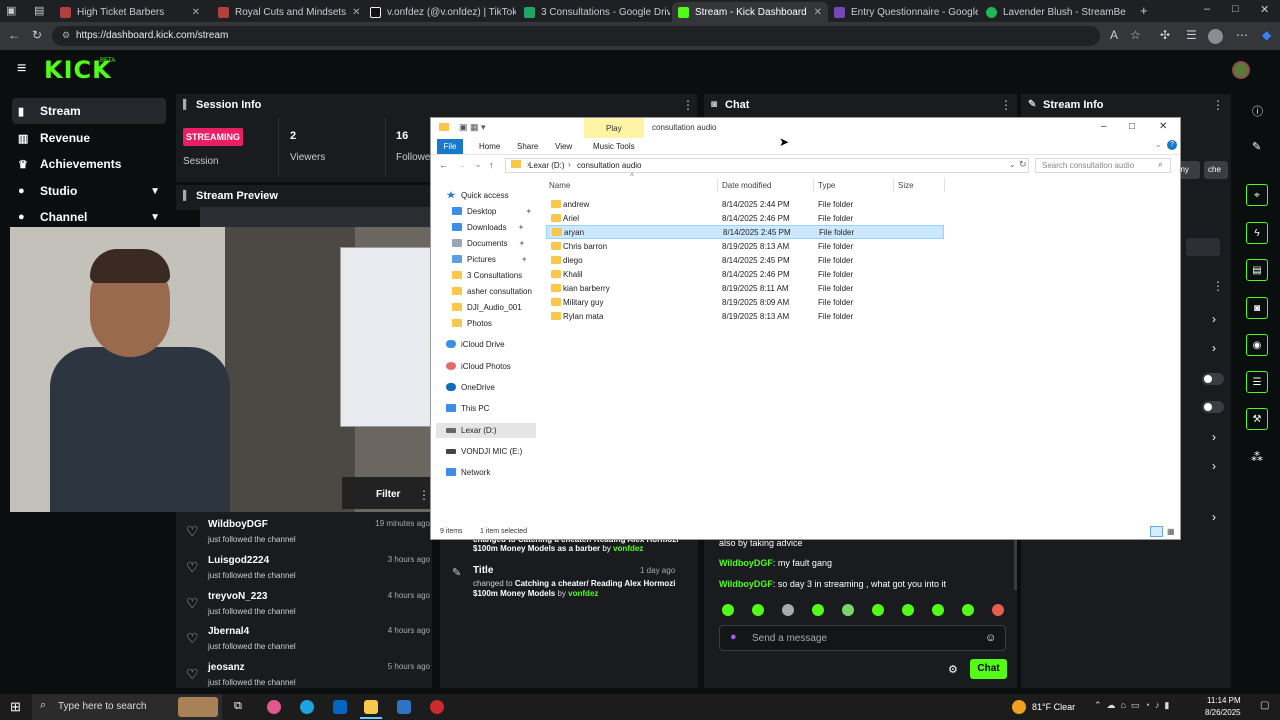 The height and width of the screenshot is (720, 1280). I want to click on tab-high-ticket: High Ticket Barbers ✕, so click(130, 12).